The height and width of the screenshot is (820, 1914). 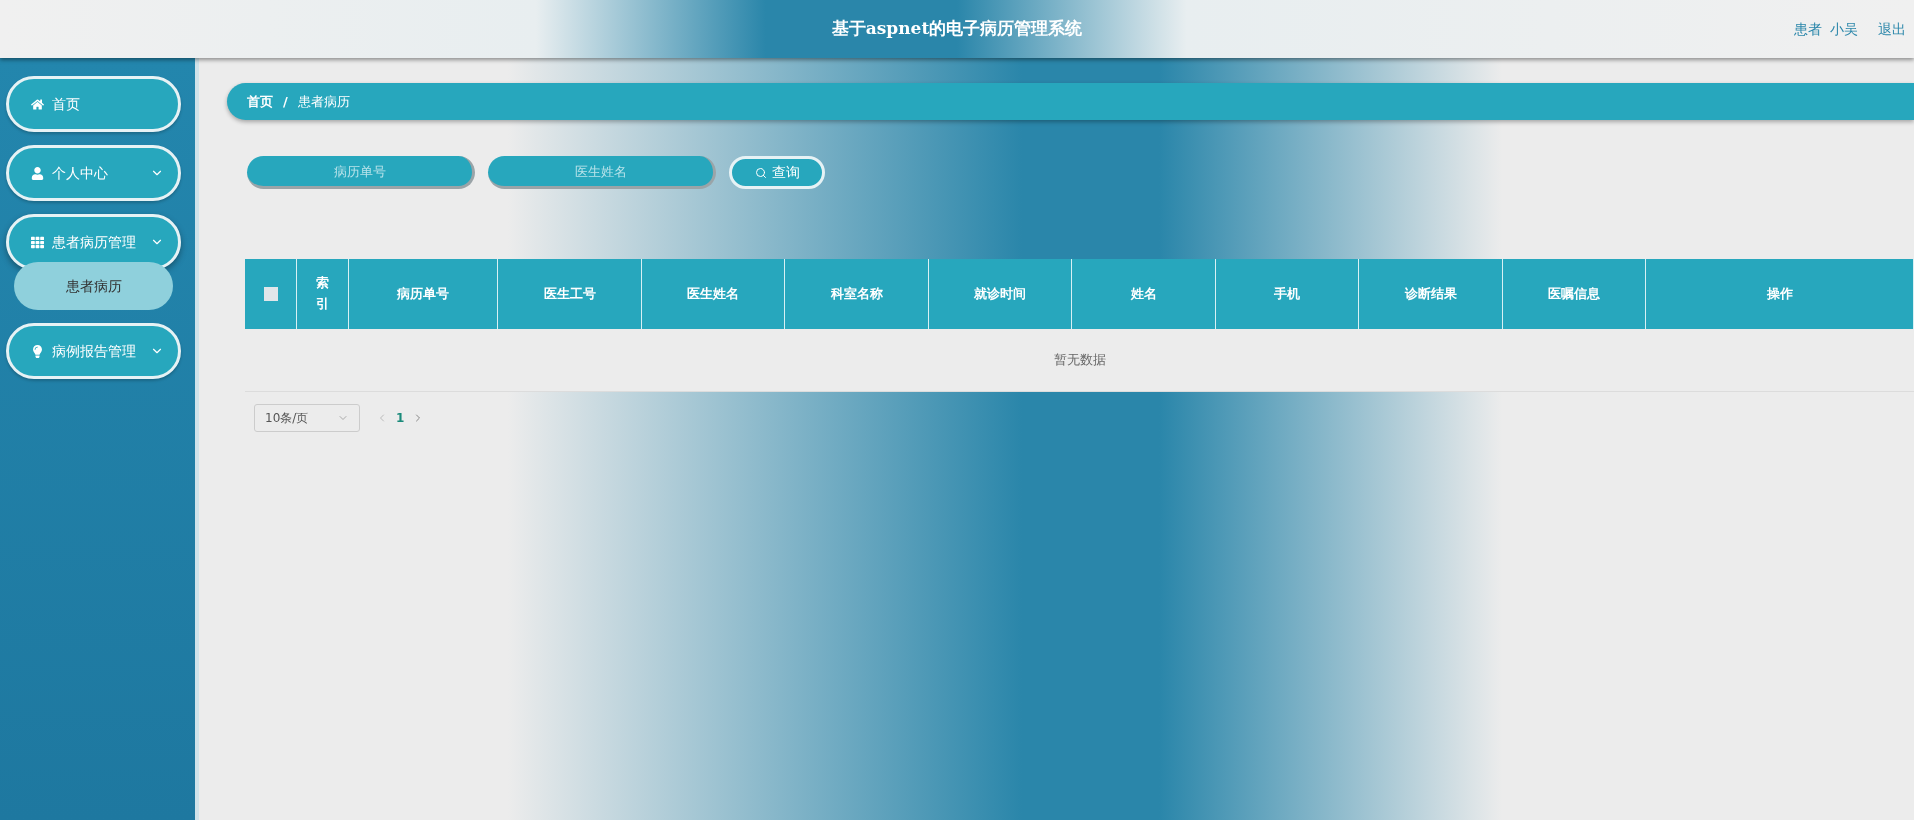 I want to click on page-number: 1, so click(x=400, y=418).